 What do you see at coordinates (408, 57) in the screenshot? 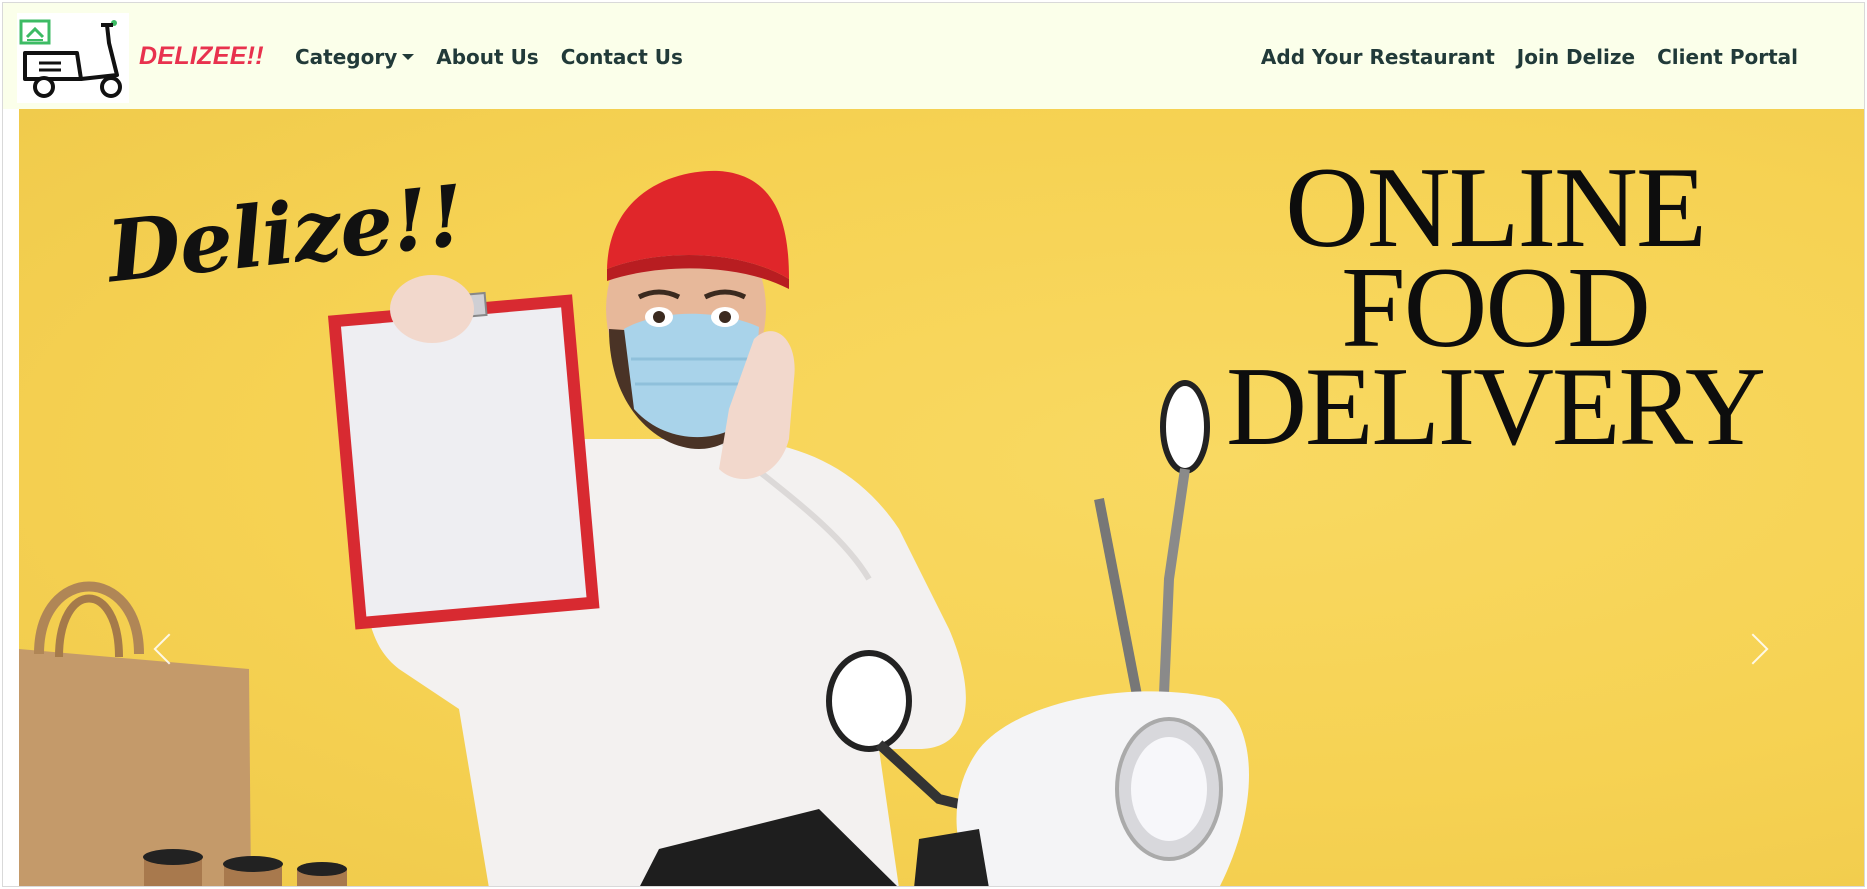
I see `caret-down-icon` at bounding box center [408, 57].